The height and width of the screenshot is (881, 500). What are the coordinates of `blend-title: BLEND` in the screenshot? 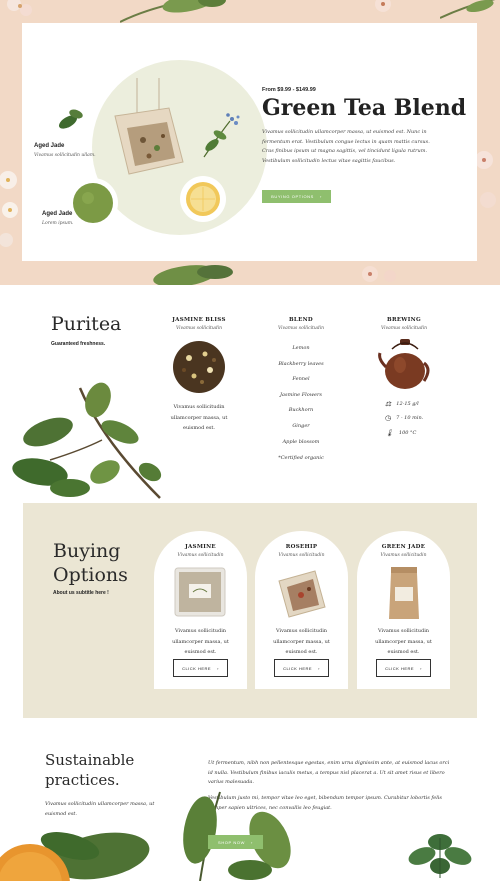 It's located at (300, 320).